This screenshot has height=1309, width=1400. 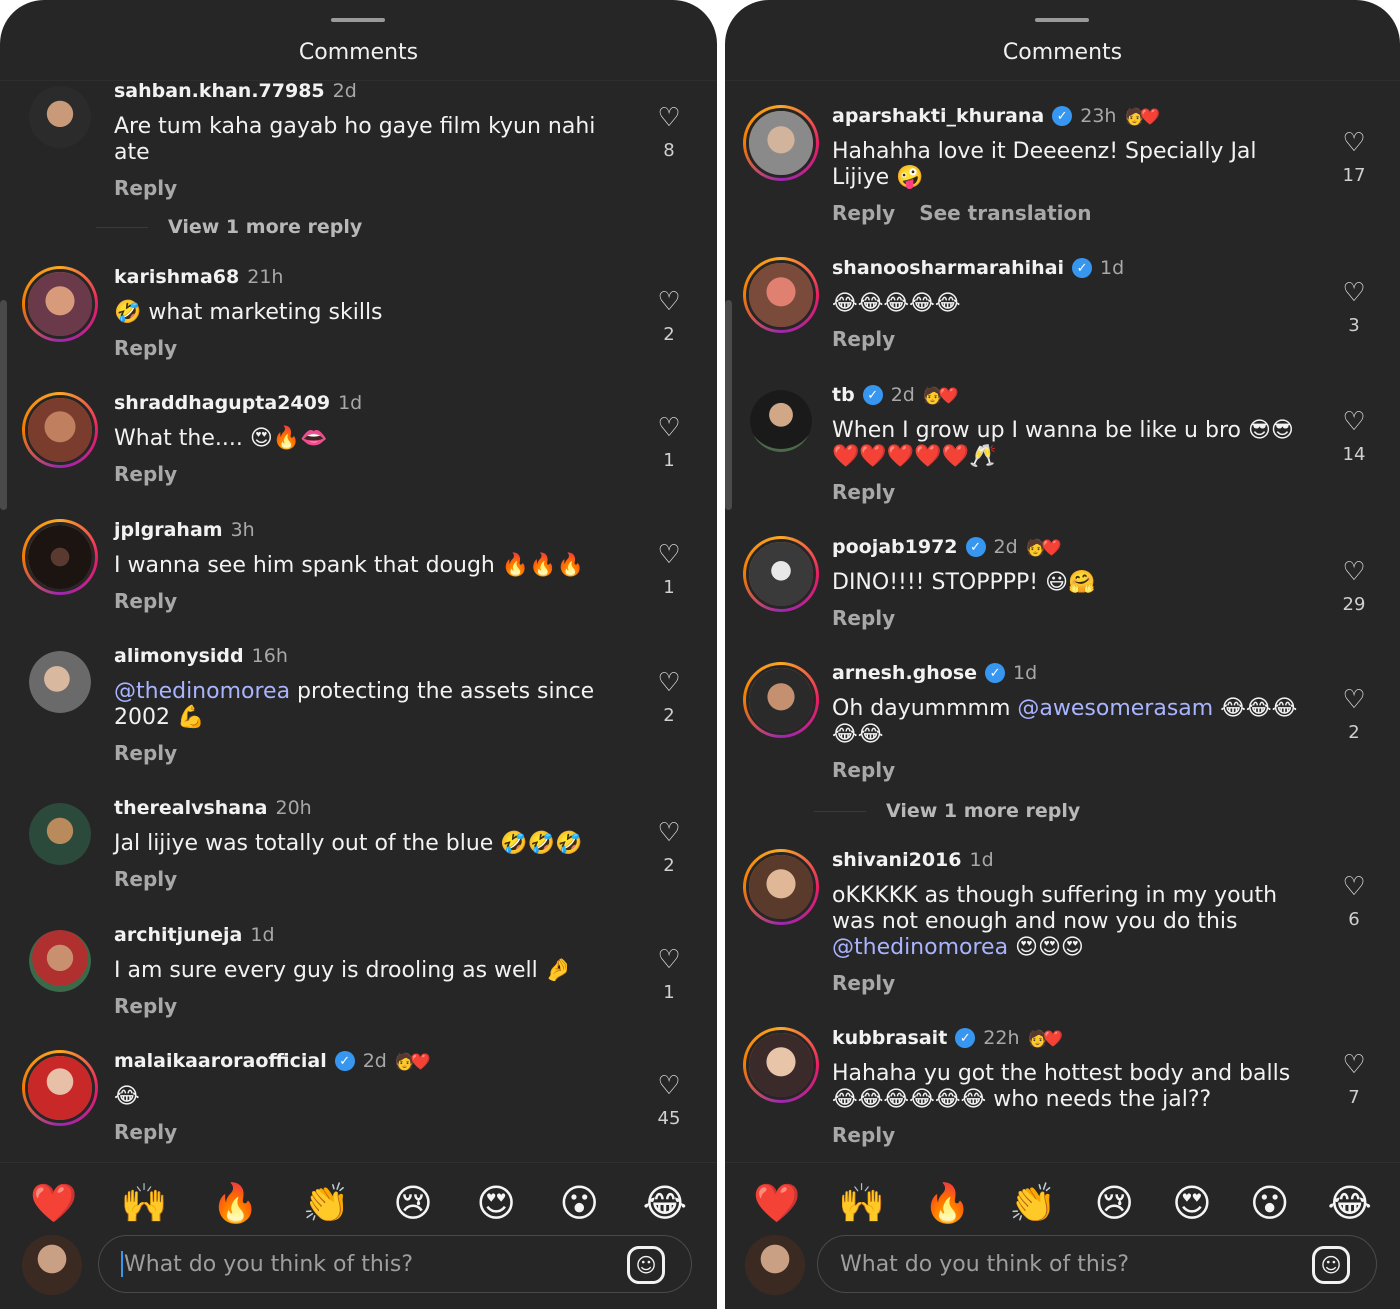 What do you see at coordinates (1354, 157) in the screenshot?
I see `like-button: ♡ 17` at bounding box center [1354, 157].